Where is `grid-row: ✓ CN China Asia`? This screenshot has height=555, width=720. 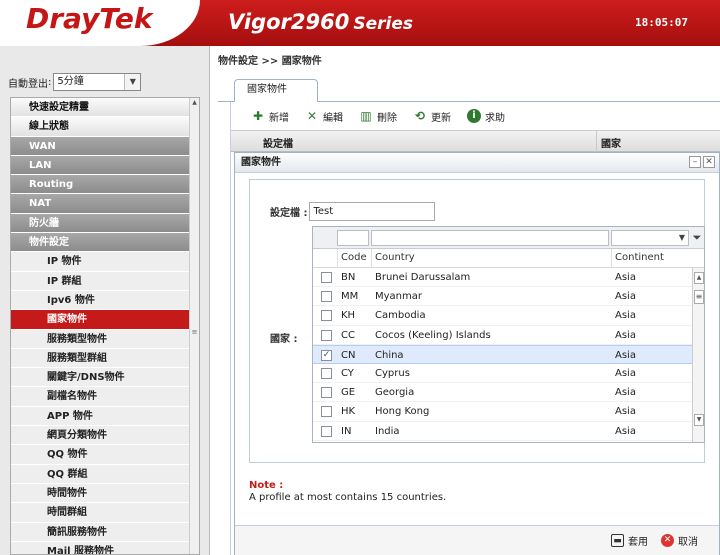 grid-row: ✓ CN China Asia is located at coordinates (503, 354).